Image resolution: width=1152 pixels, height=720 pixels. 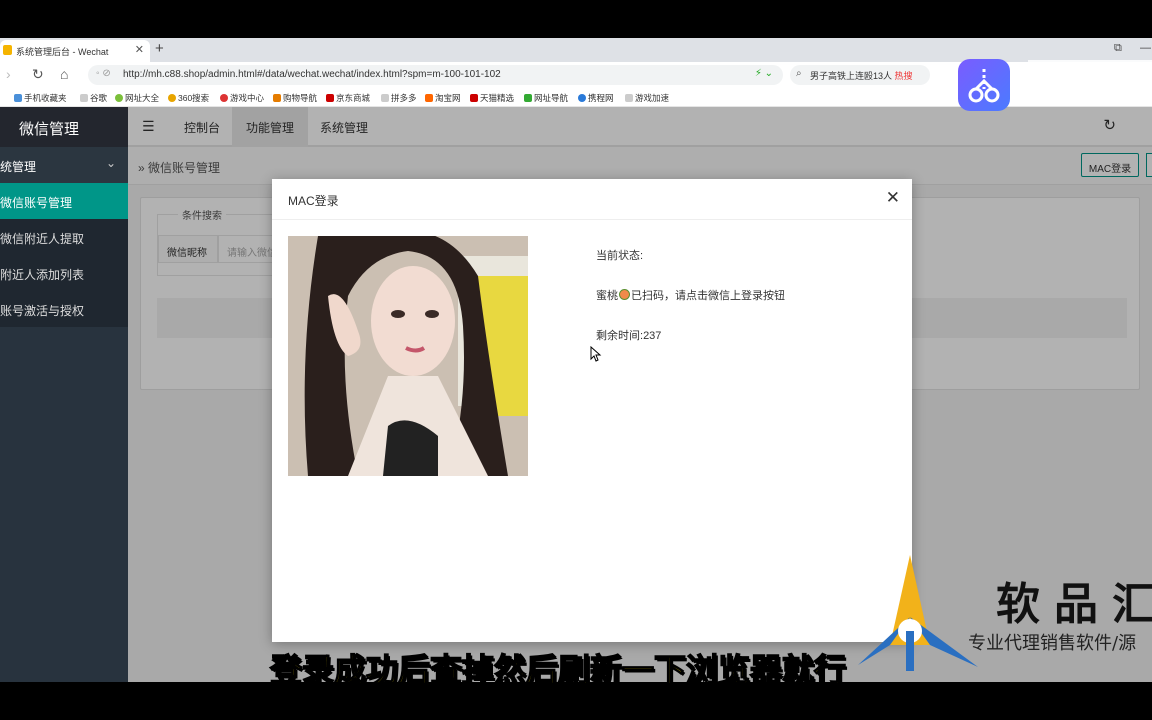 I want to click on browser-tab: 系统管理后台 - Wechat ✕, so click(x=75, y=51).